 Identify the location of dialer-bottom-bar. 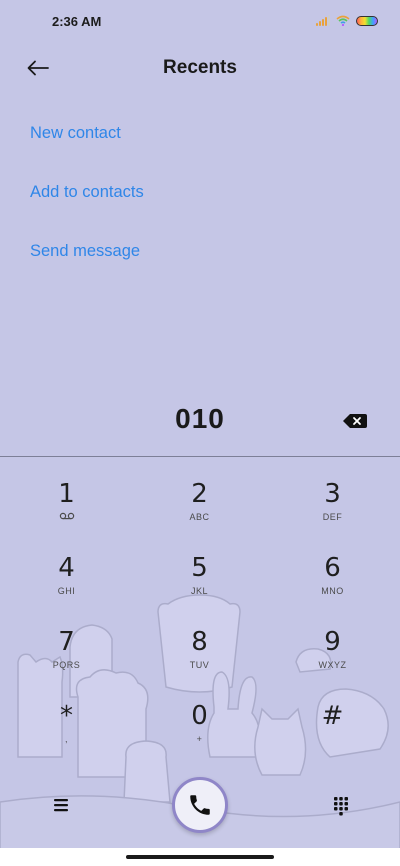
(200, 807).